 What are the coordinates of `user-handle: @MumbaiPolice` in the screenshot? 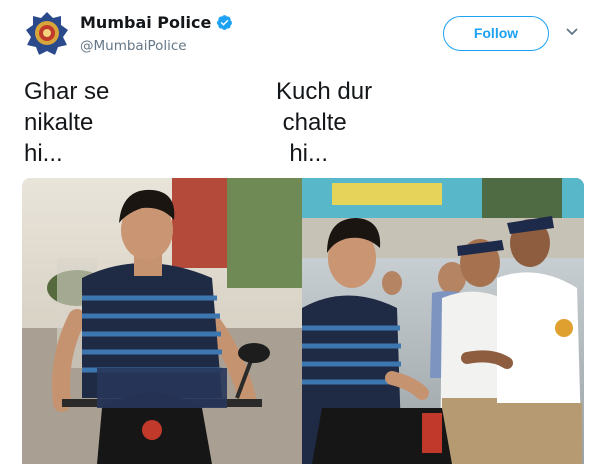 It's located at (133, 46).